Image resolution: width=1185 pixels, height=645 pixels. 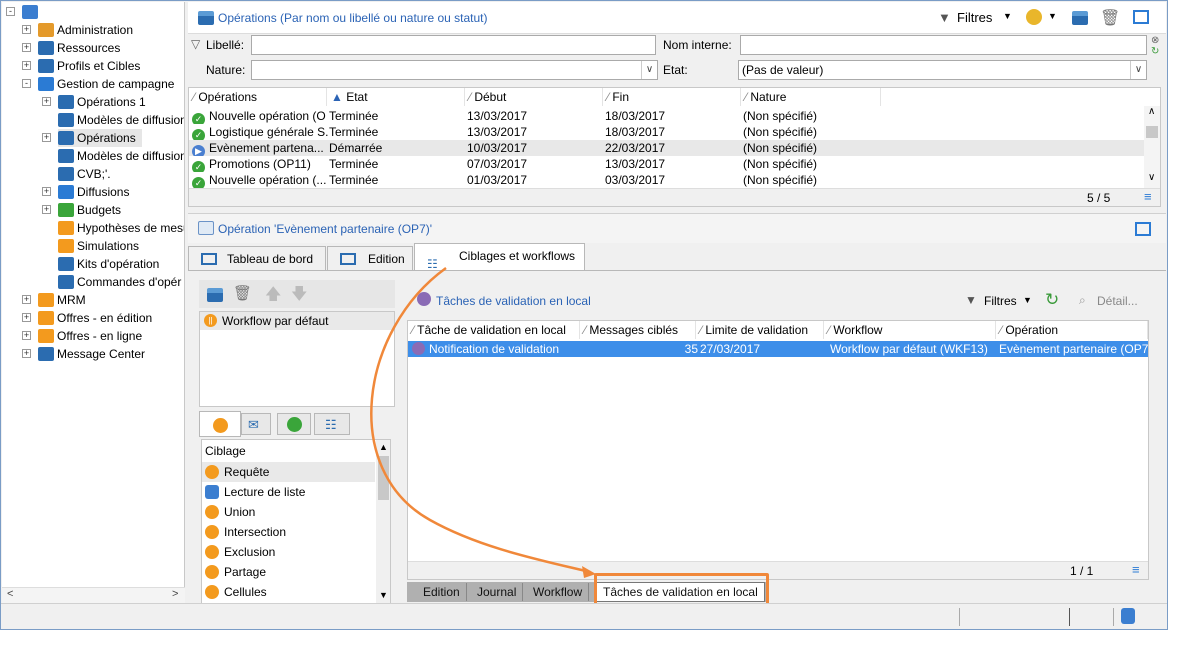 What do you see at coordinates (215, 295) in the screenshot?
I see `new-workflow-icon` at bounding box center [215, 295].